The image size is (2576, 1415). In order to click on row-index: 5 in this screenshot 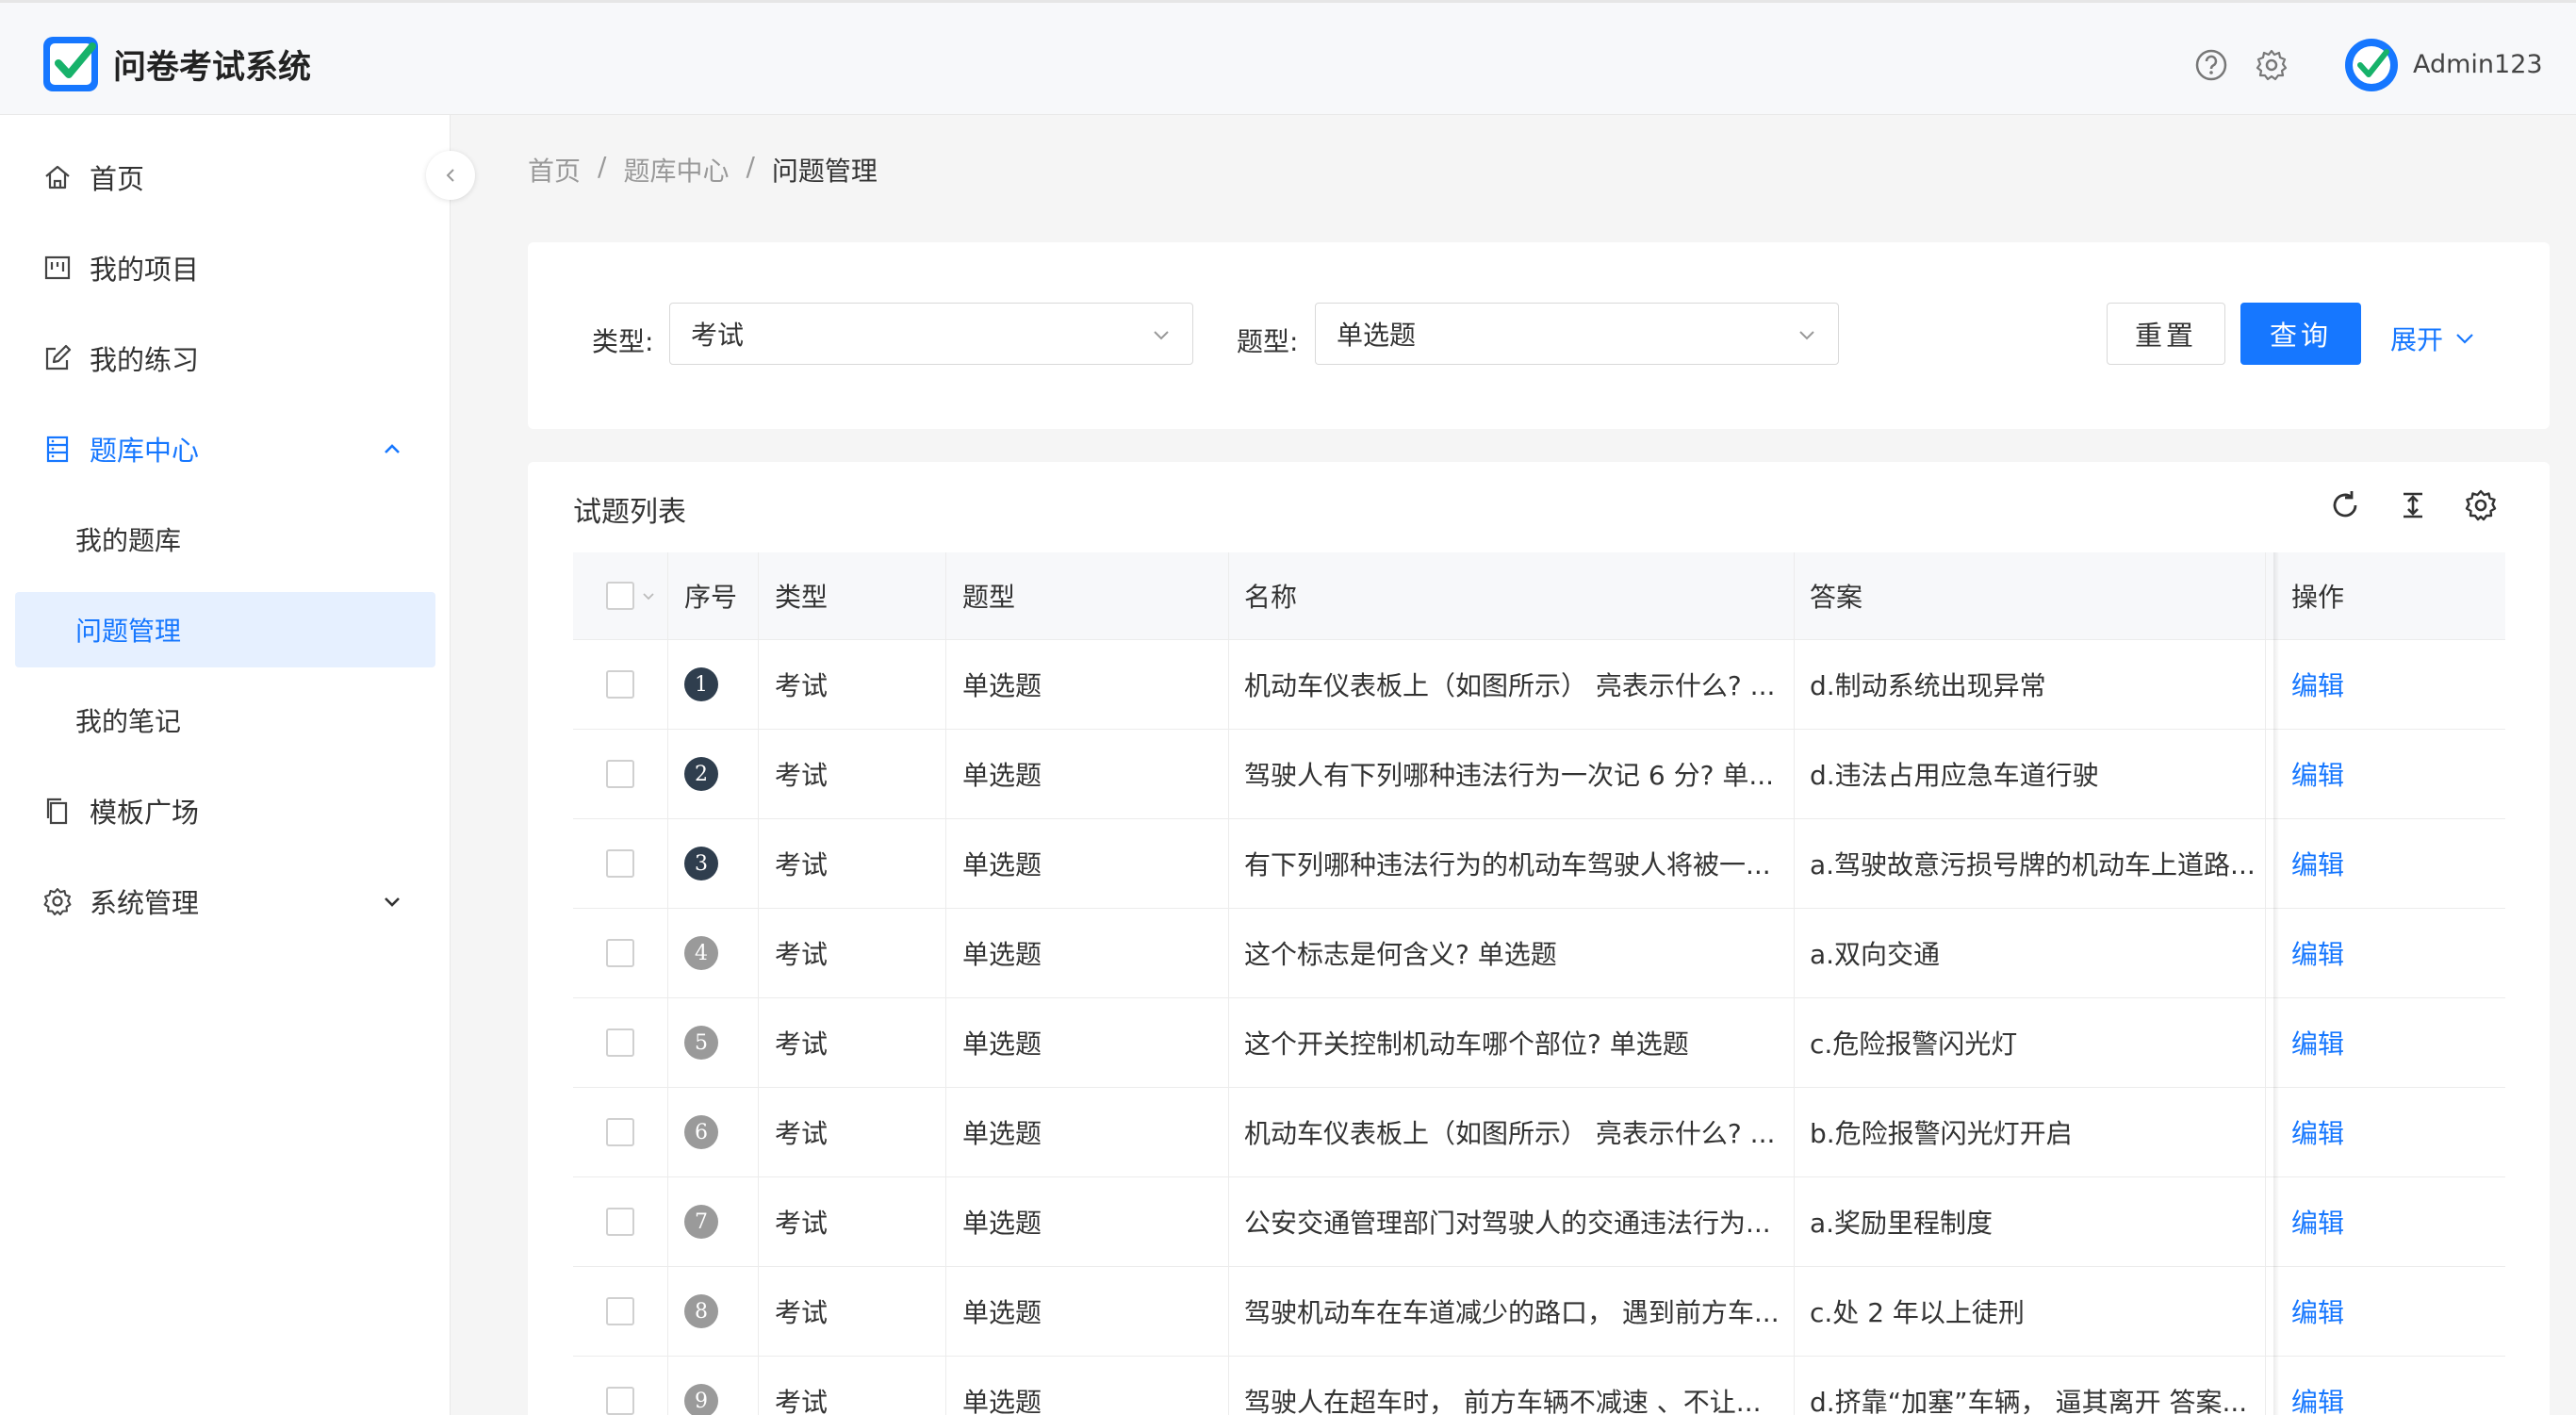, I will do `click(701, 1042)`.